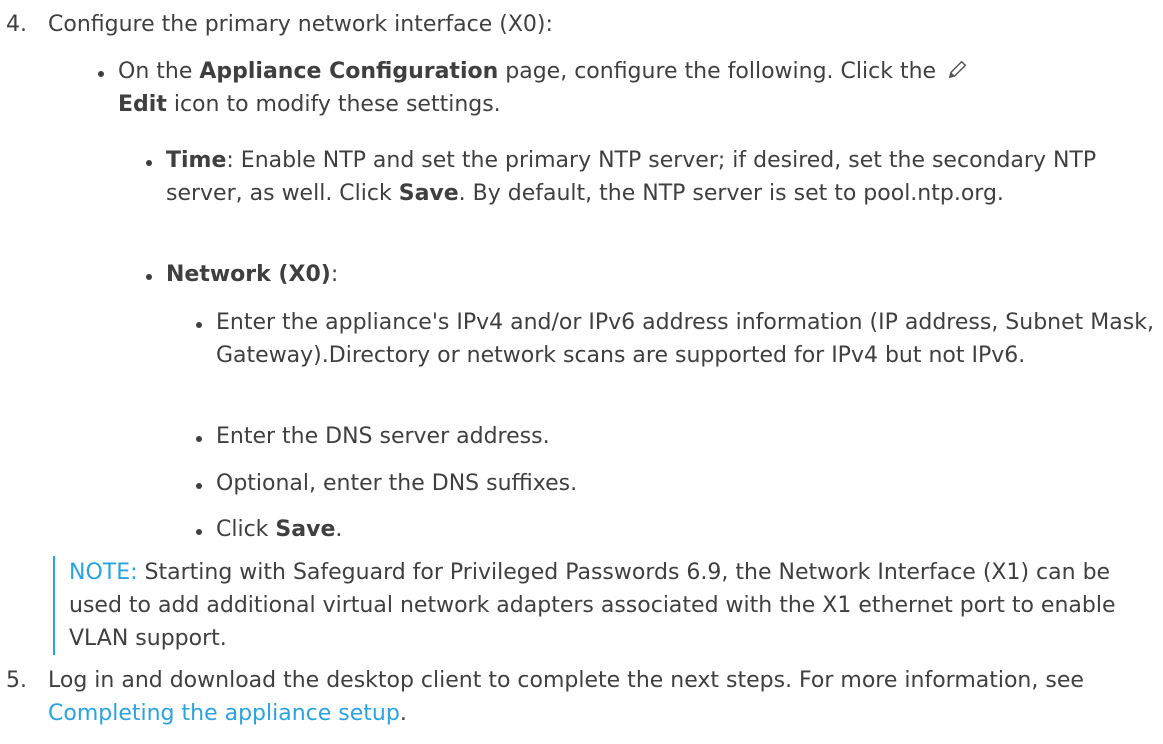 The image size is (1163, 744). Describe the element at coordinates (16, 24) in the screenshot. I see `step-number: 4.` at that location.